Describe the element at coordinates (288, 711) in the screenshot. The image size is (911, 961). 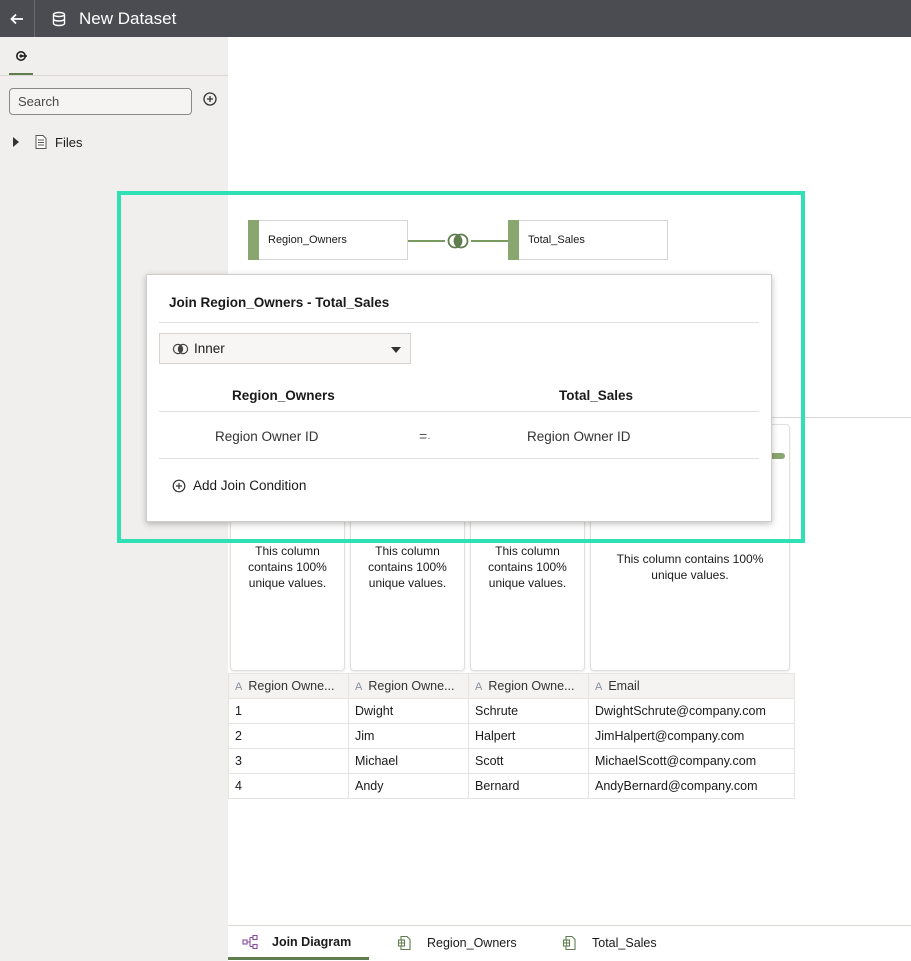
I see `table-cell: 1` at that location.